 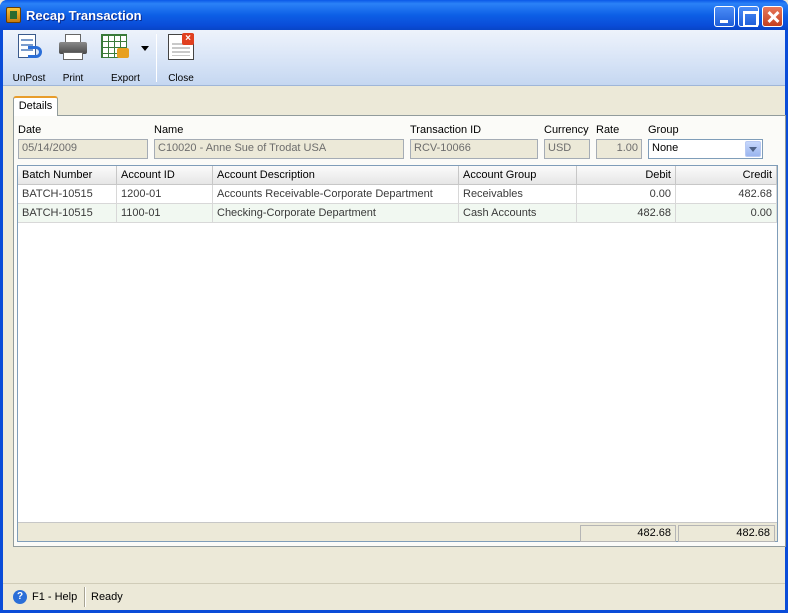 I want to click on status-text: Ready, so click(x=107, y=597).